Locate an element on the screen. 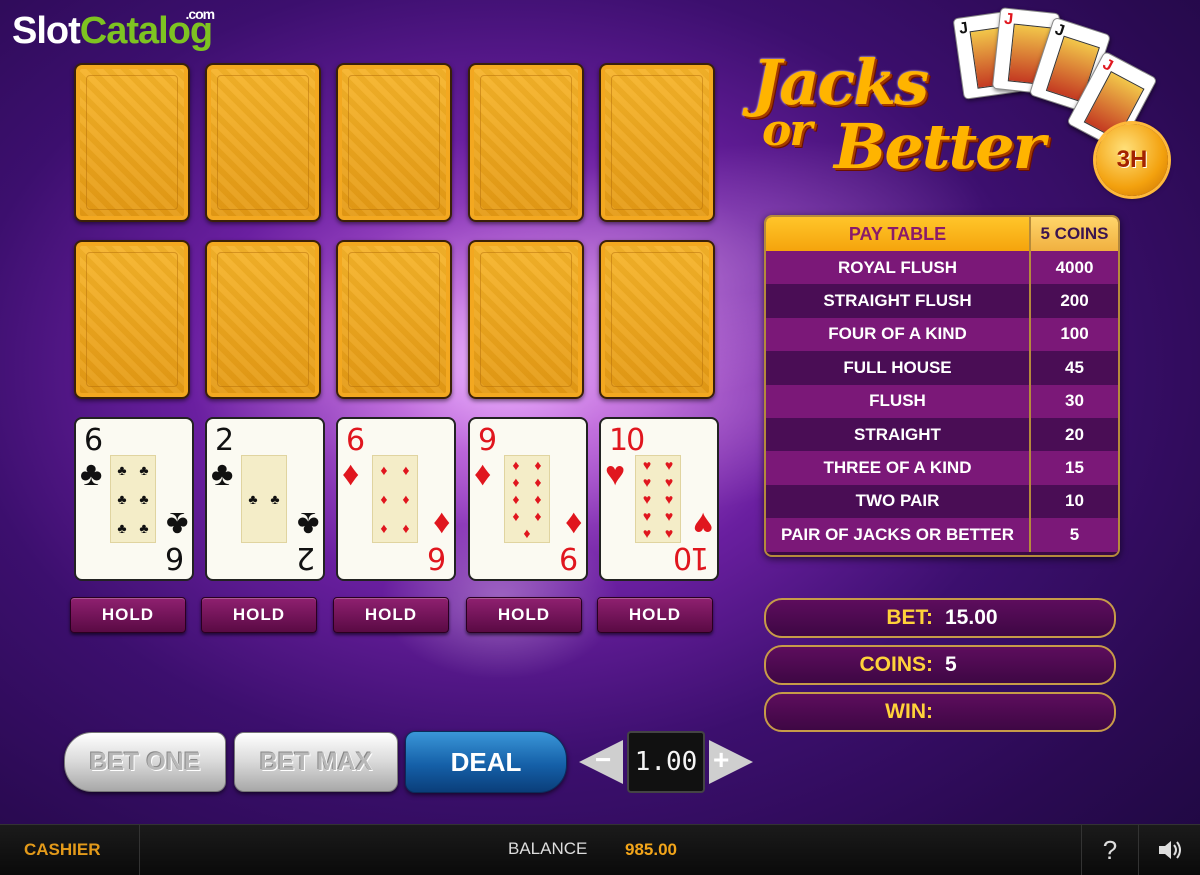 The width and height of the screenshot is (1200, 875). decrease-denomination-button: − is located at coordinates (601, 762).